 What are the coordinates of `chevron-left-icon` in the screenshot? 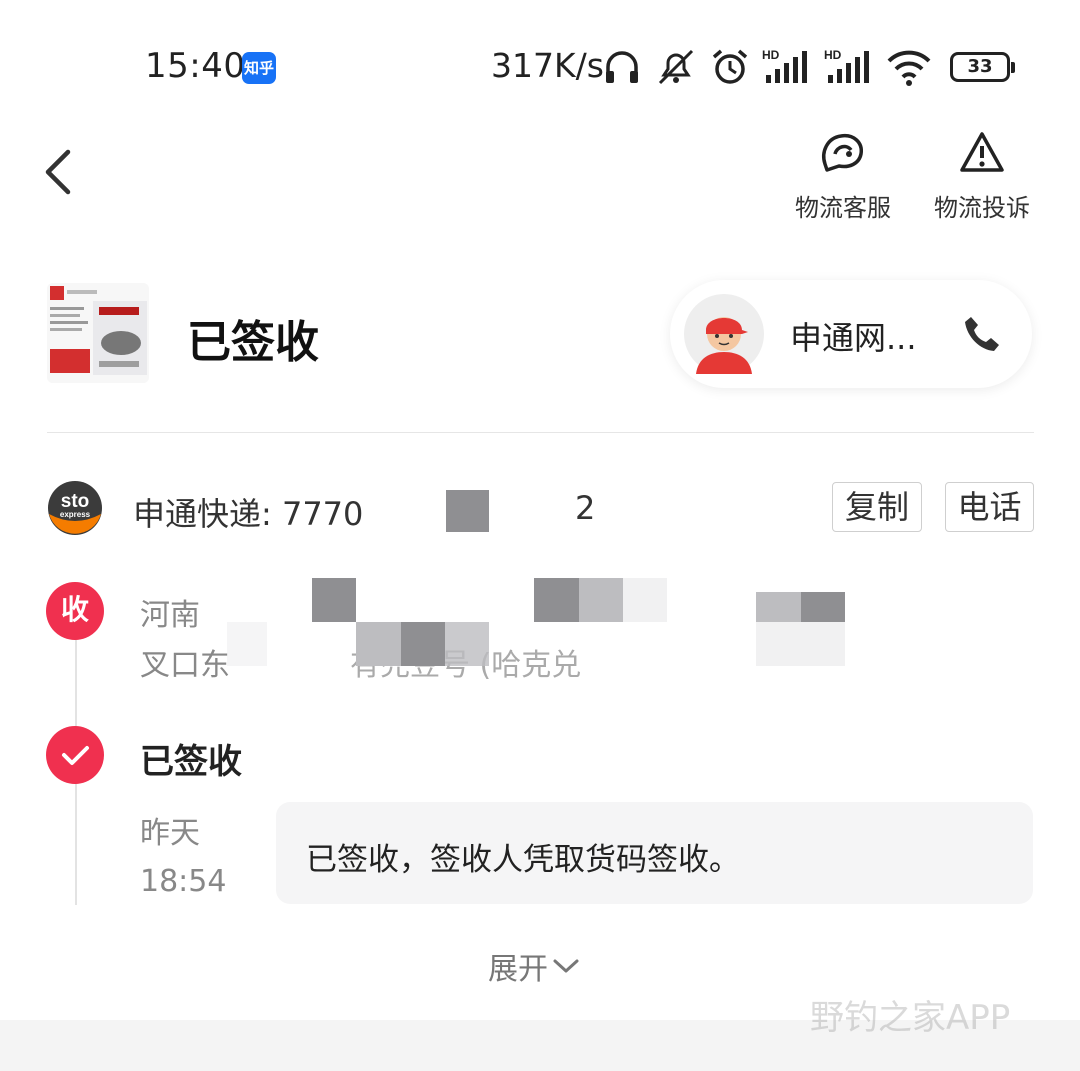 It's located at (58, 172).